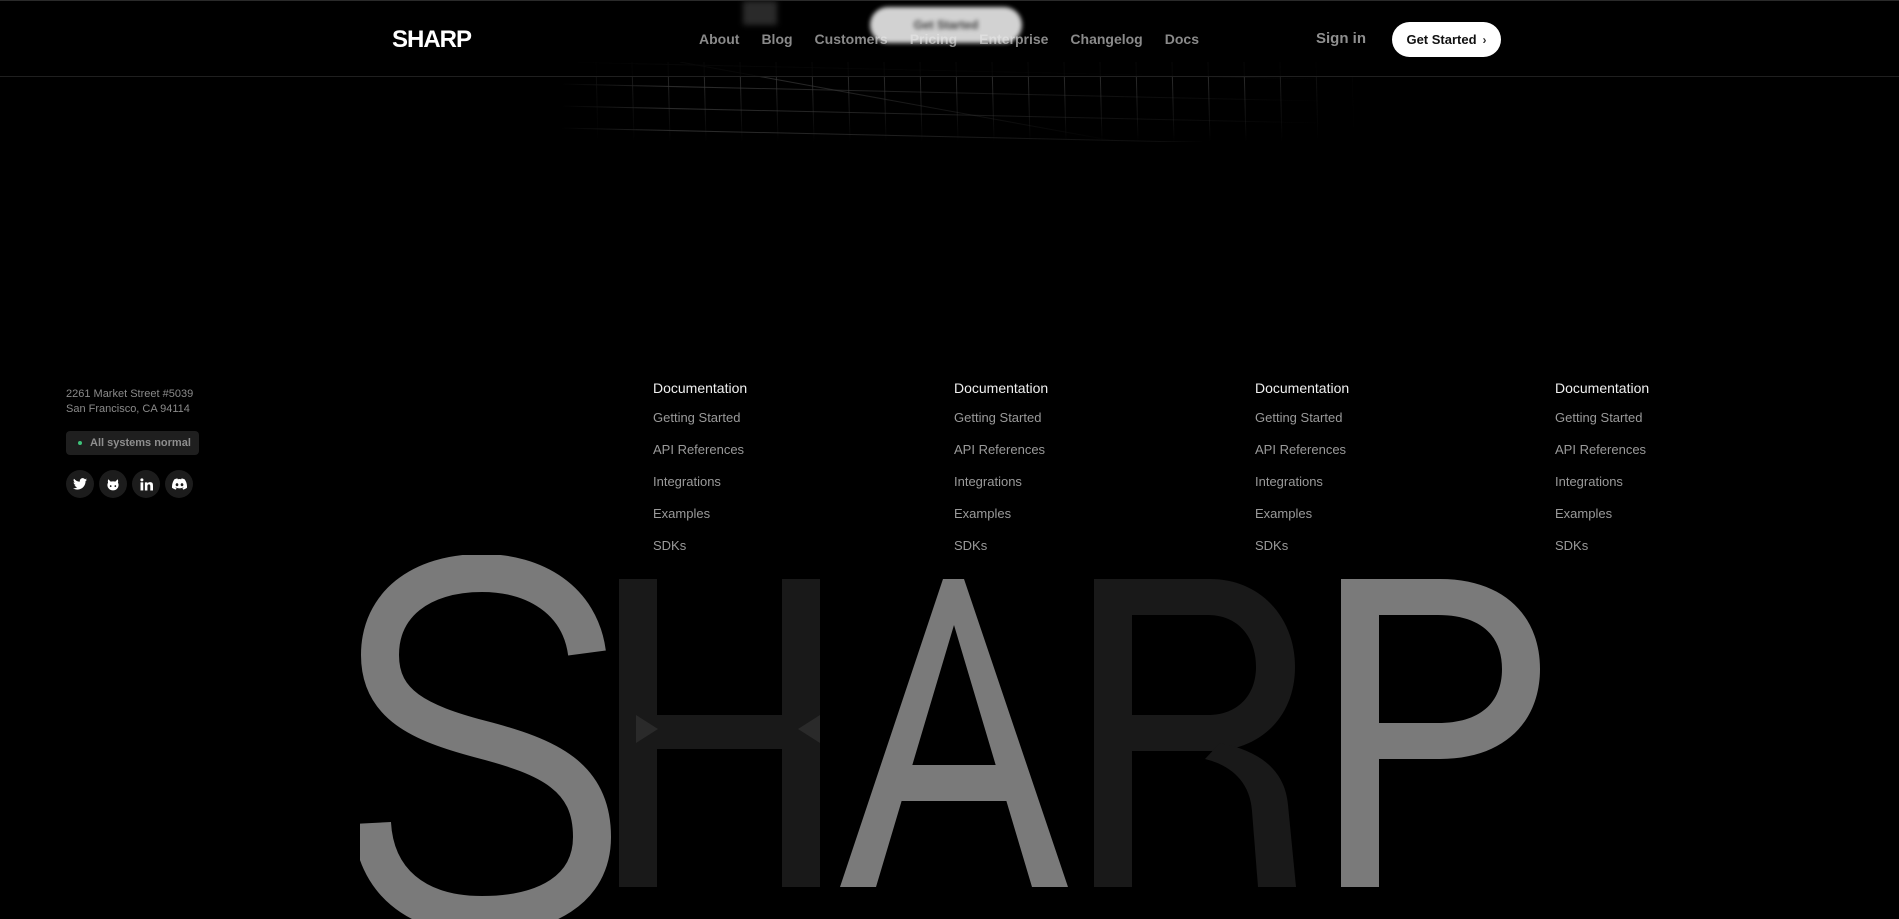 The image size is (1899, 919). What do you see at coordinates (486, 737) in the screenshot?
I see `wordmark-letter-s` at bounding box center [486, 737].